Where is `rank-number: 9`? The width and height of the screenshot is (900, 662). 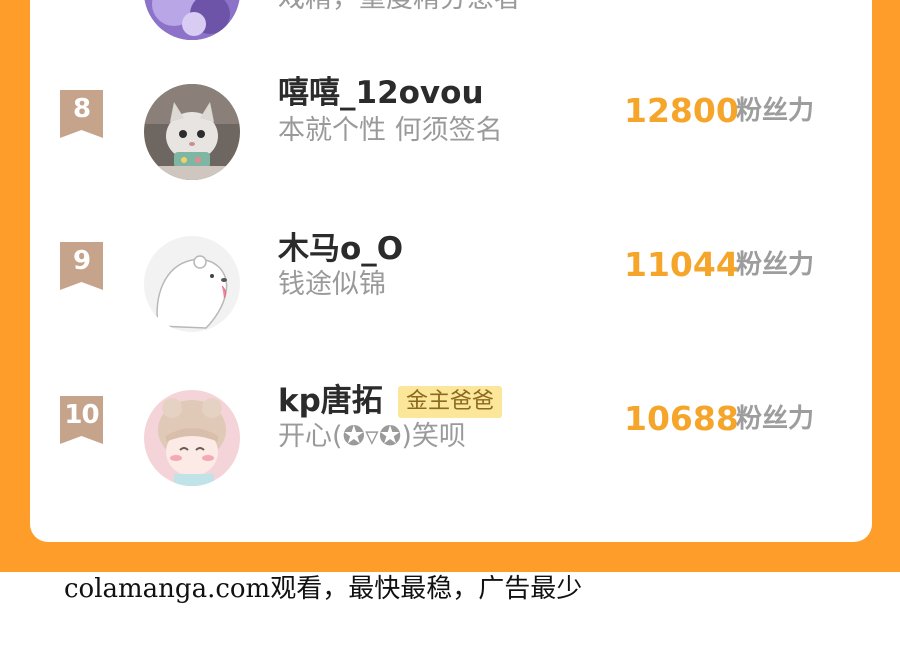
rank-number: 9 is located at coordinates (81, 261).